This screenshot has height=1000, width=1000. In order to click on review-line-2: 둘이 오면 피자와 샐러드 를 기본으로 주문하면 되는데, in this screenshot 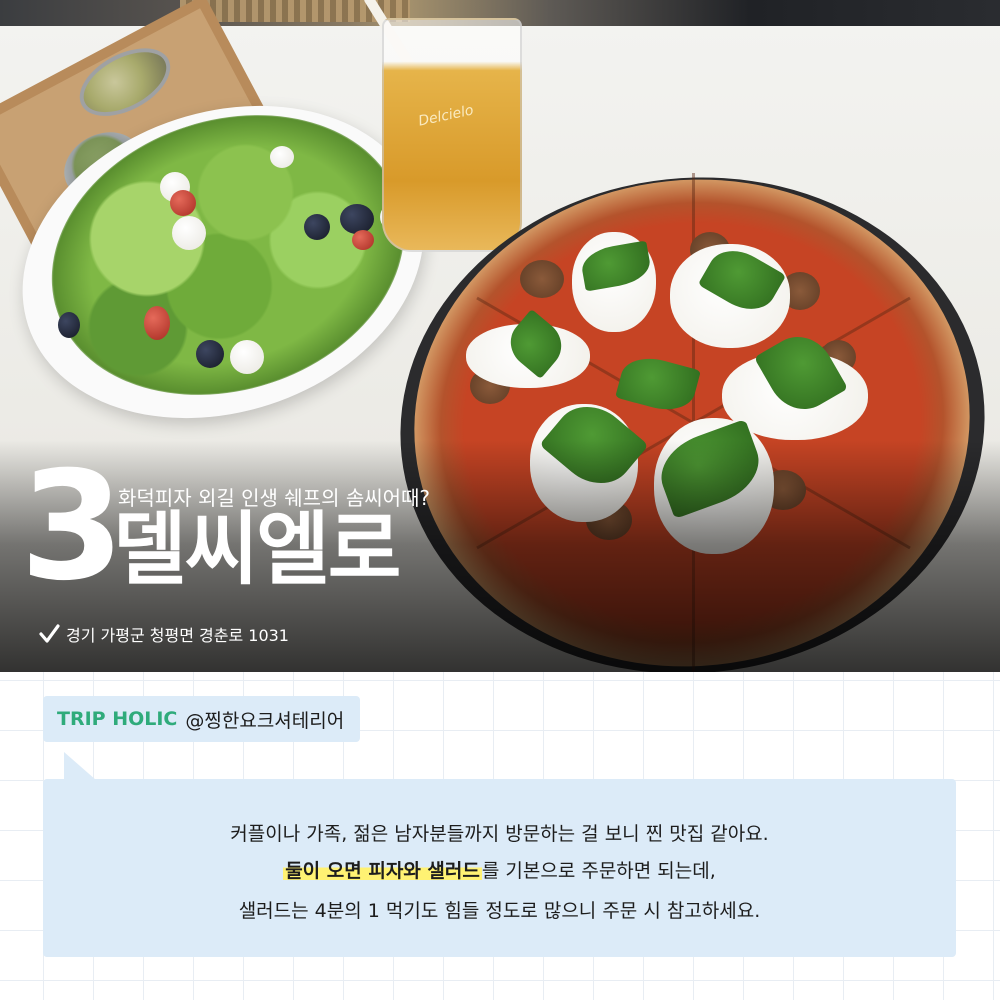, I will do `click(499, 869)`.